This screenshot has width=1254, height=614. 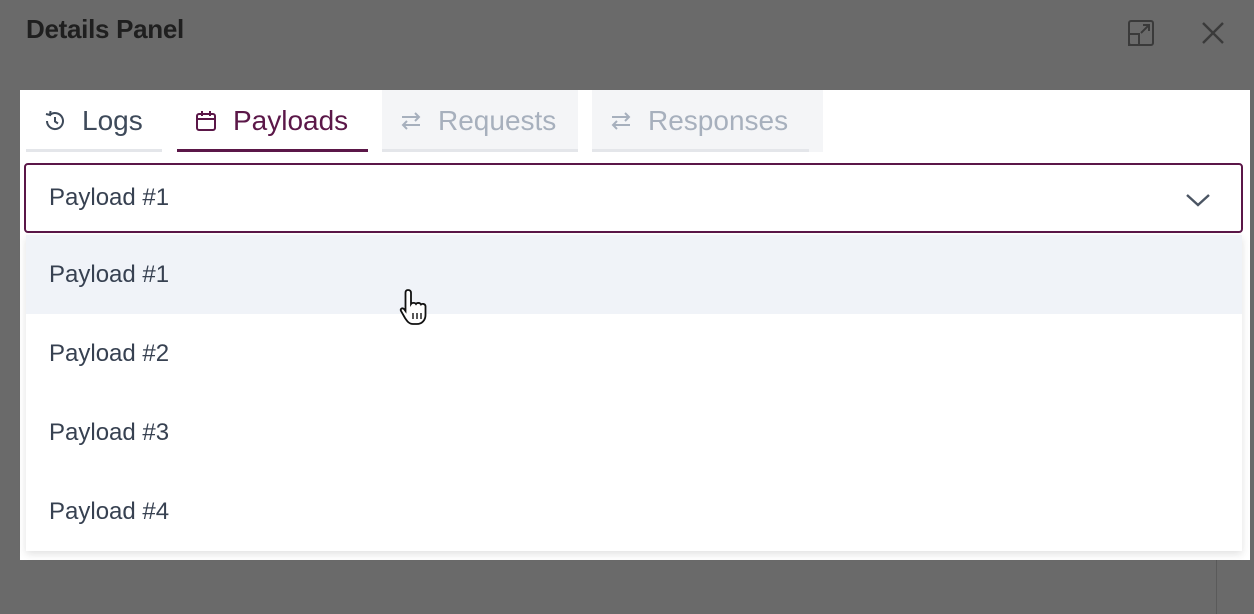 What do you see at coordinates (112, 120) in the screenshot?
I see `tab-logs-label: Logs` at bounding box center [112, 120].